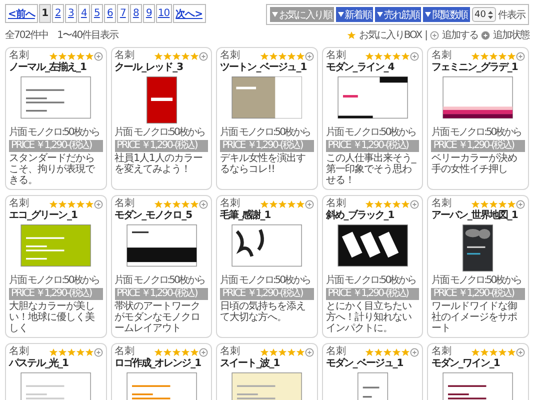 This screenshot has width=534, height=400. What do you see at coordinates (267, 364) in the screenshot?
I see `card-title: スイート_波_1` at bounding box center [267, 364].